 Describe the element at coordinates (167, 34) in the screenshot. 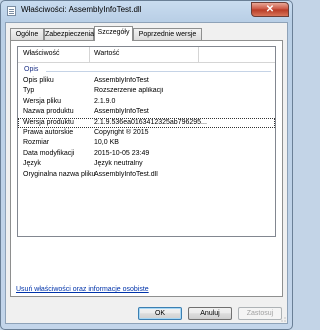

I see `tab-previous-versions: Poprzednie wersje` at that location.